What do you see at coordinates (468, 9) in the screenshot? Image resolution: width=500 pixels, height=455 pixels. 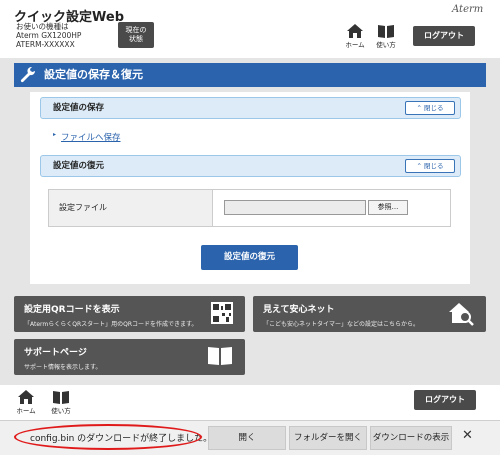 I see `brand-logo: Aterm` at bounding box center [468, 9].